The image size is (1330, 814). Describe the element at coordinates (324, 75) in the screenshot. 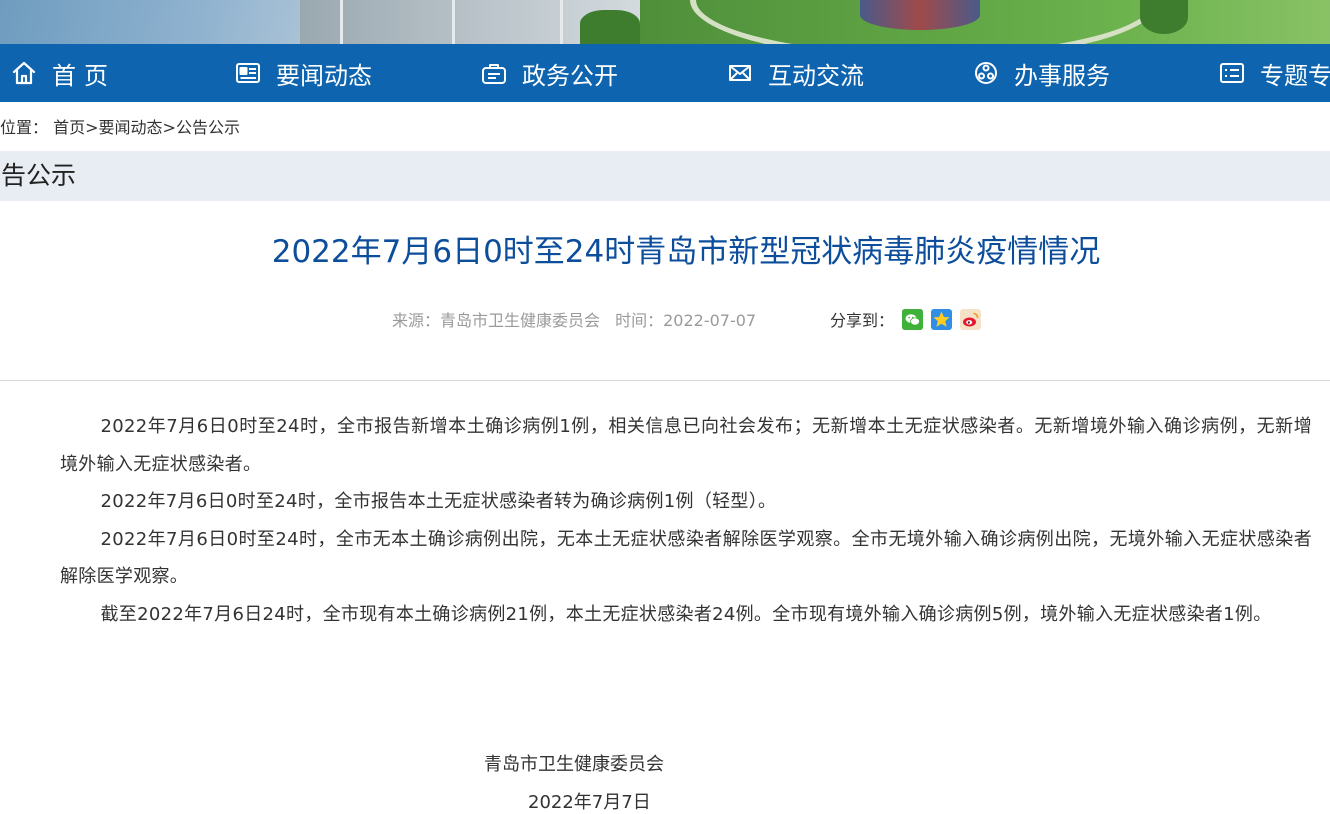

I see `nav-item-label: 要闻动态` at that location.